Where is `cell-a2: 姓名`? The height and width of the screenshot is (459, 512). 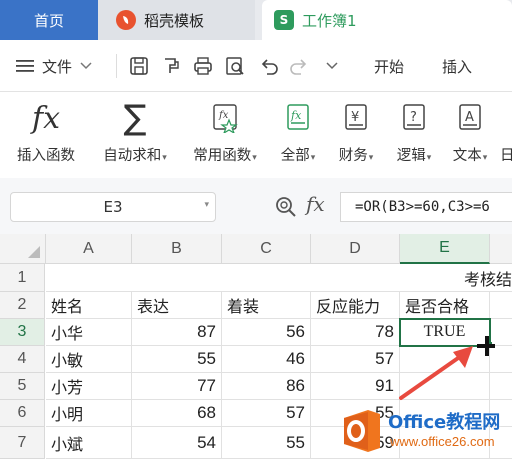 cell-a2: 姓名 is located at coordinates (89, 305).